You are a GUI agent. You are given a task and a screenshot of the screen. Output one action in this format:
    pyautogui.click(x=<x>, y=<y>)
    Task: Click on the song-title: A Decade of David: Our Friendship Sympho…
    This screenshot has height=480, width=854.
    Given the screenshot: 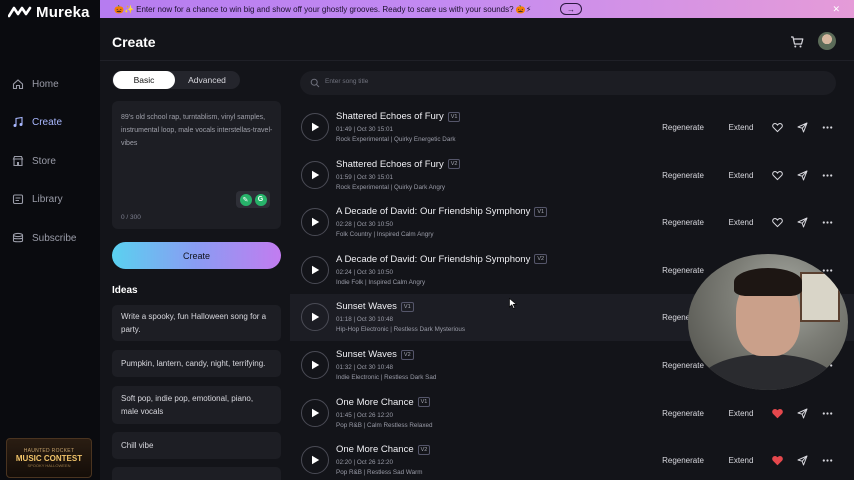 What is the action you would take?
    pyautogui.click(x=433, y=259)
    